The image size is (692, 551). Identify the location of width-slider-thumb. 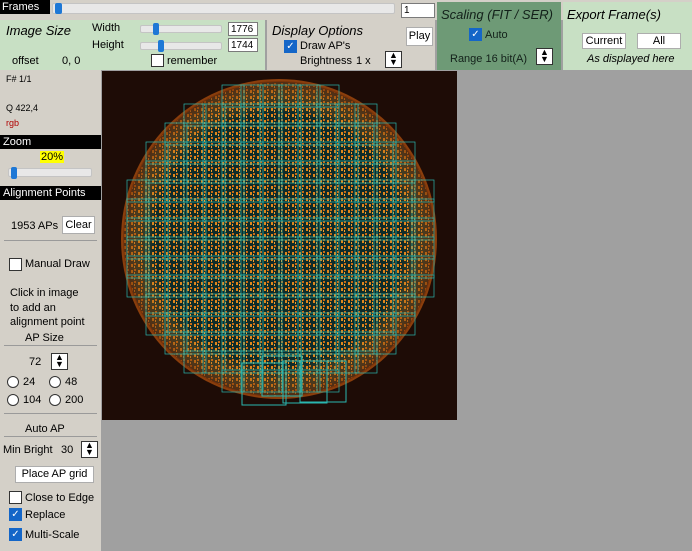
(156, 29).